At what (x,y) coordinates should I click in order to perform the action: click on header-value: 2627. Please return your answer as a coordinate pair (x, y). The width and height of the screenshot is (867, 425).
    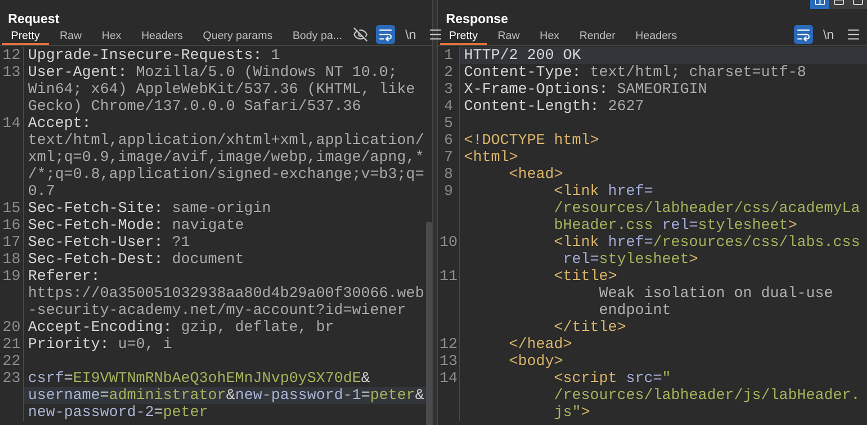
    Looking at the image, I should click on (625, 106).